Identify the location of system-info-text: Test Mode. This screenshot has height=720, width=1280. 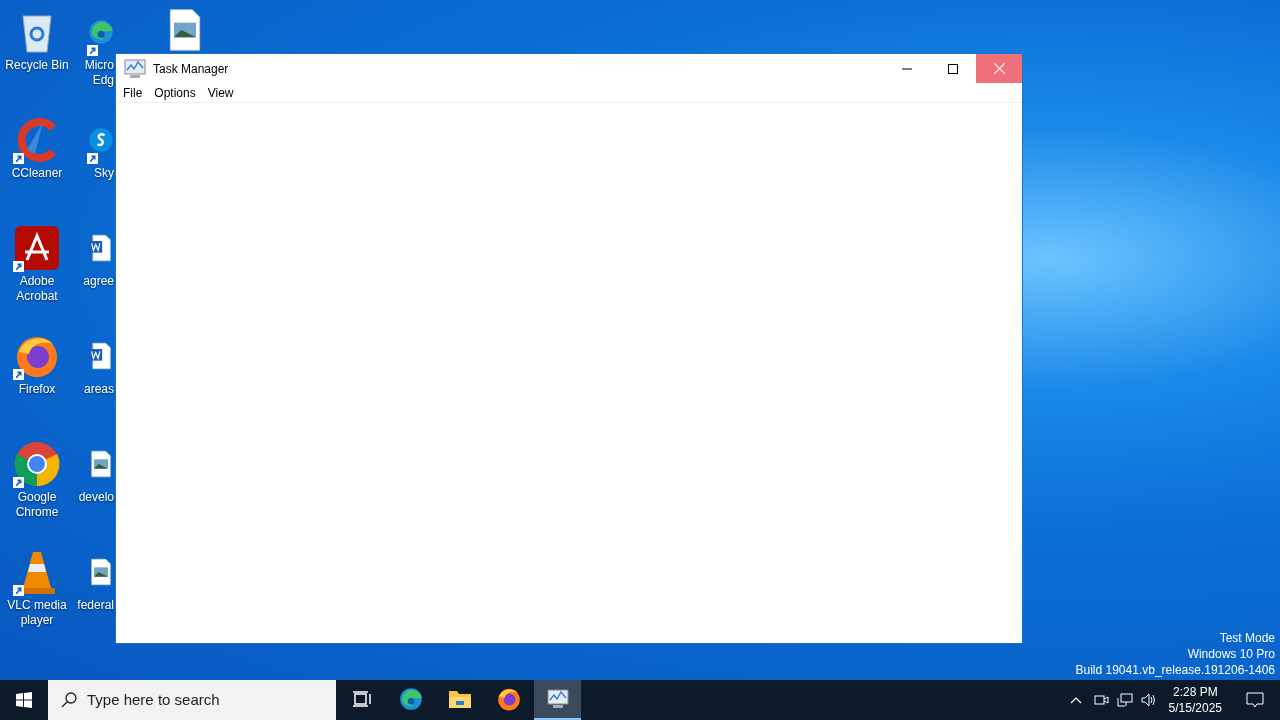
(1247, 638).